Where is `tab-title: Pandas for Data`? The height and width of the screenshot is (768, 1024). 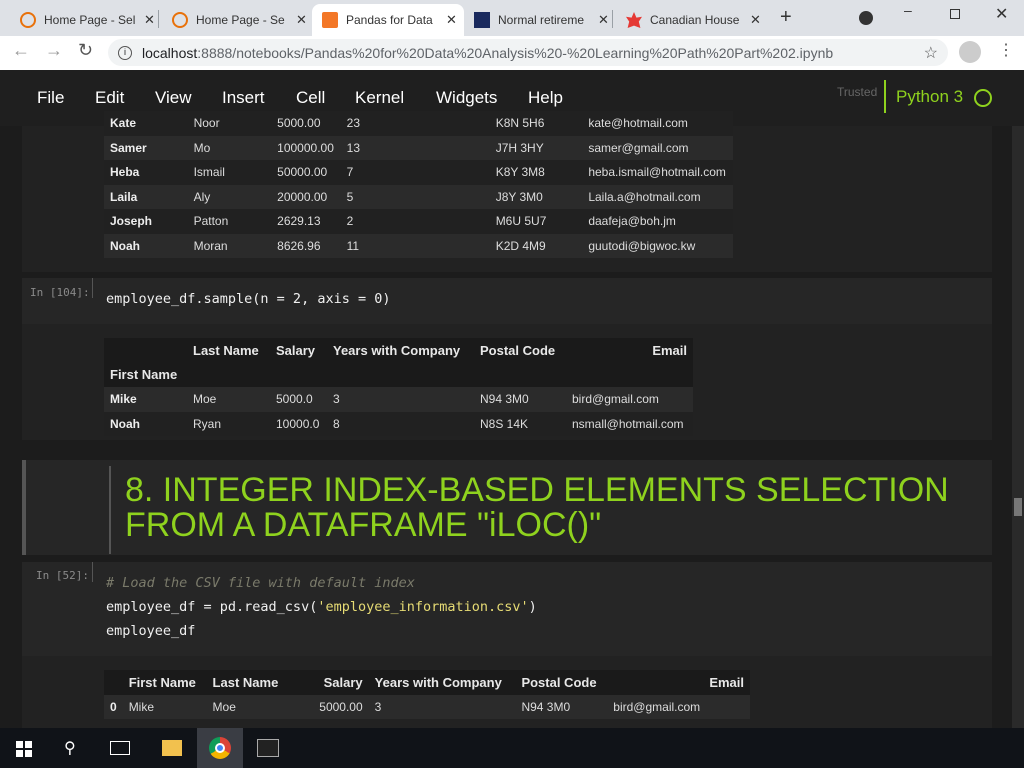
tab-title: Pandas for Data is located at coordinates (389, 20).